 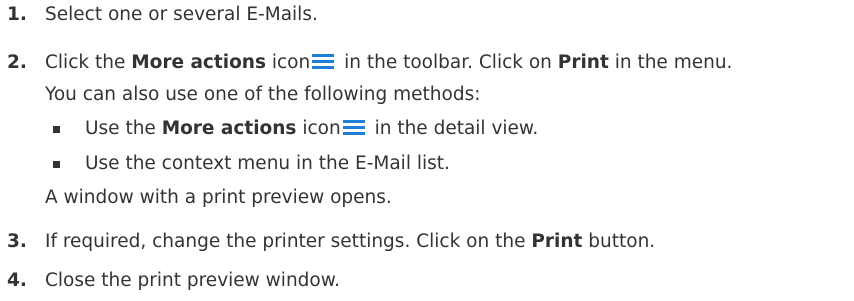 What do you see at coordinates (670, 62) in the screenshot?
I see `step-text-segment: in the menu.` at bounding box center [670, 62].